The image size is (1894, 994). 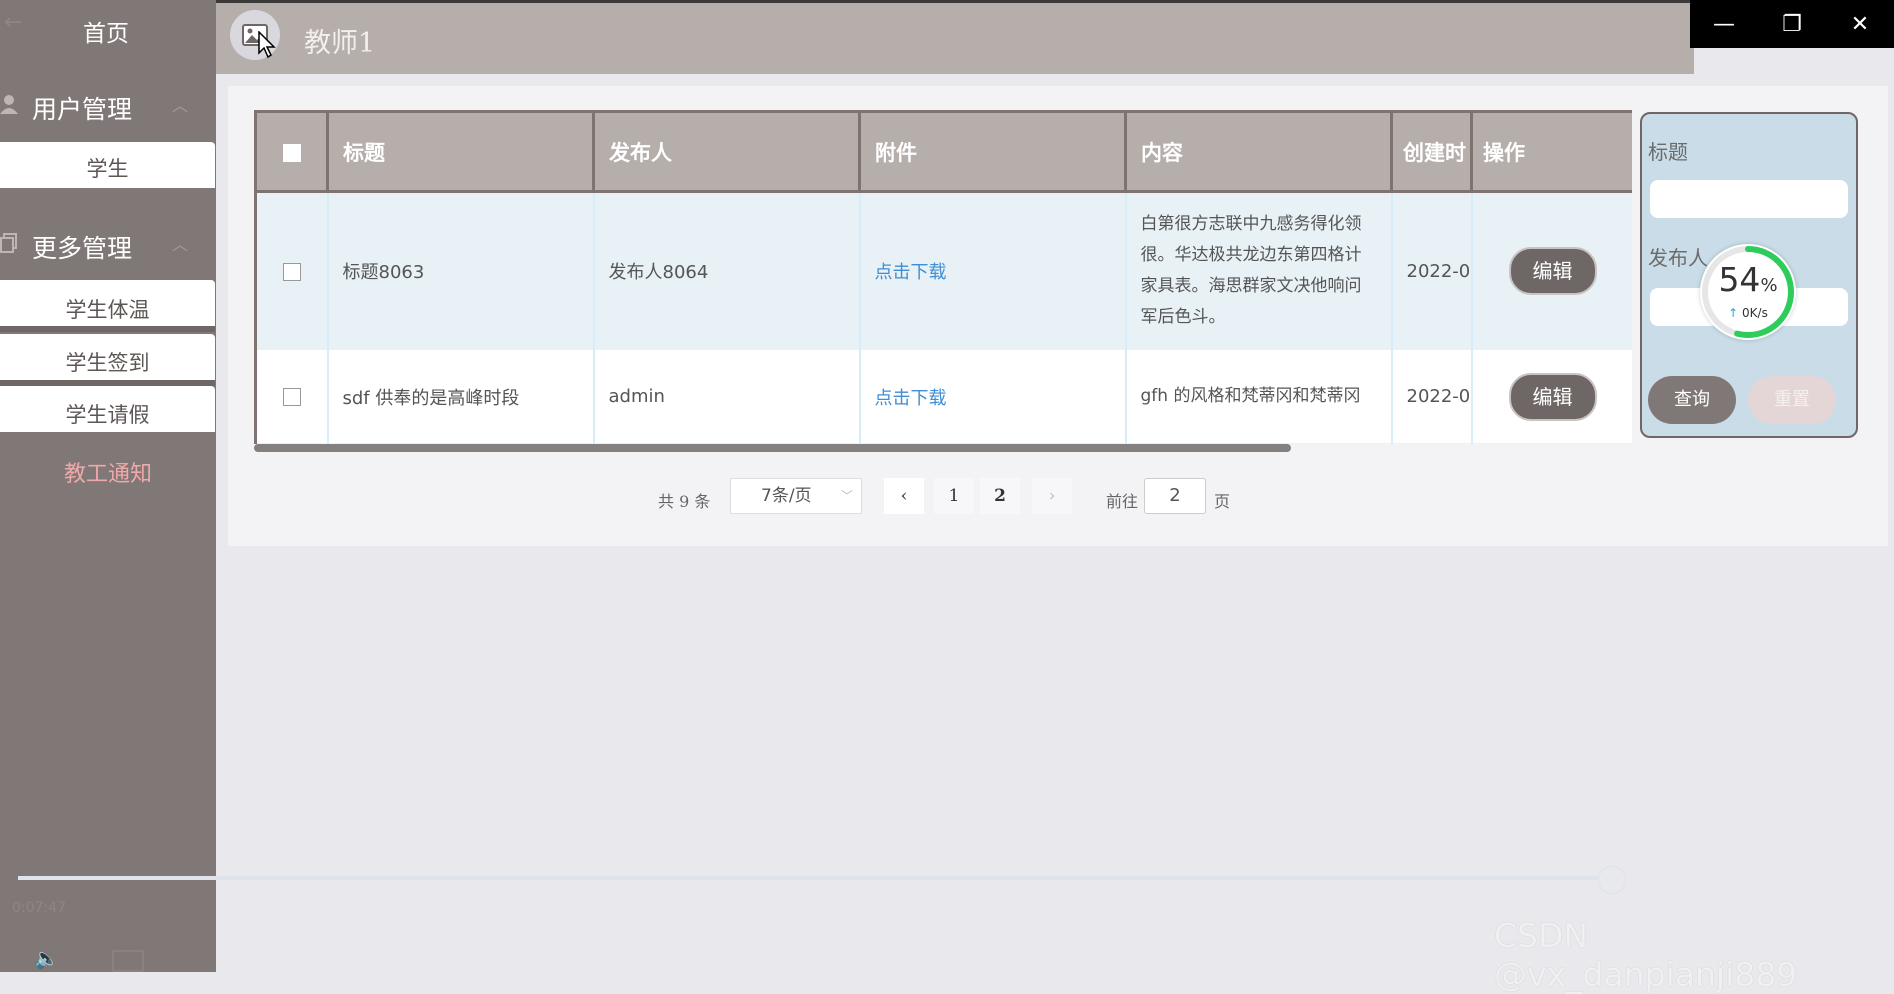 I want to click on subtitles-icon, so click(x=128, y=961).